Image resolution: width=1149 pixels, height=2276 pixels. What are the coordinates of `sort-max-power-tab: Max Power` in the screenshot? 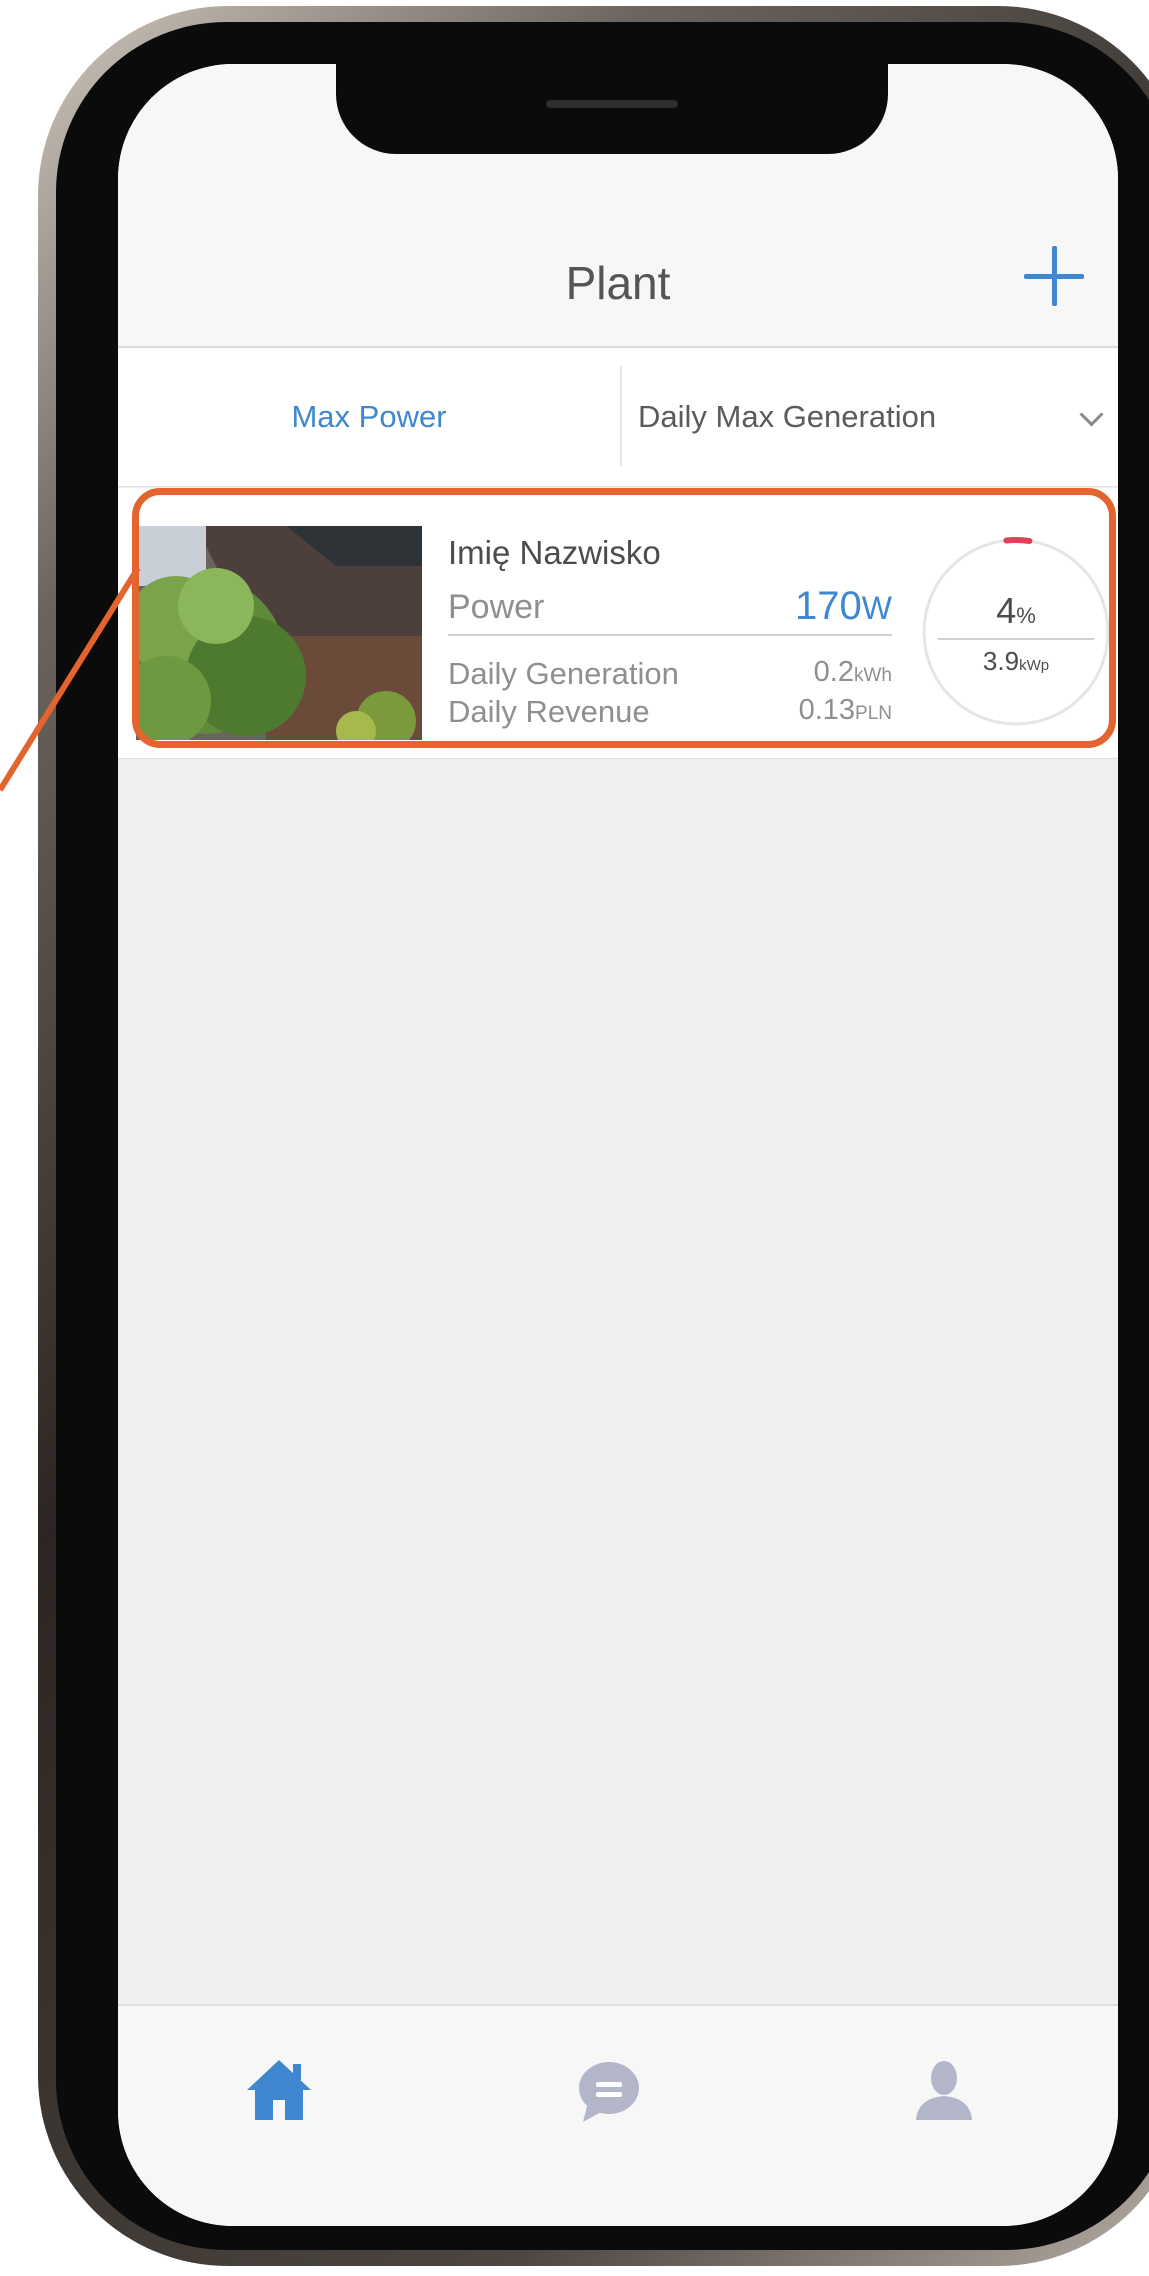 It's located at (369, 417).